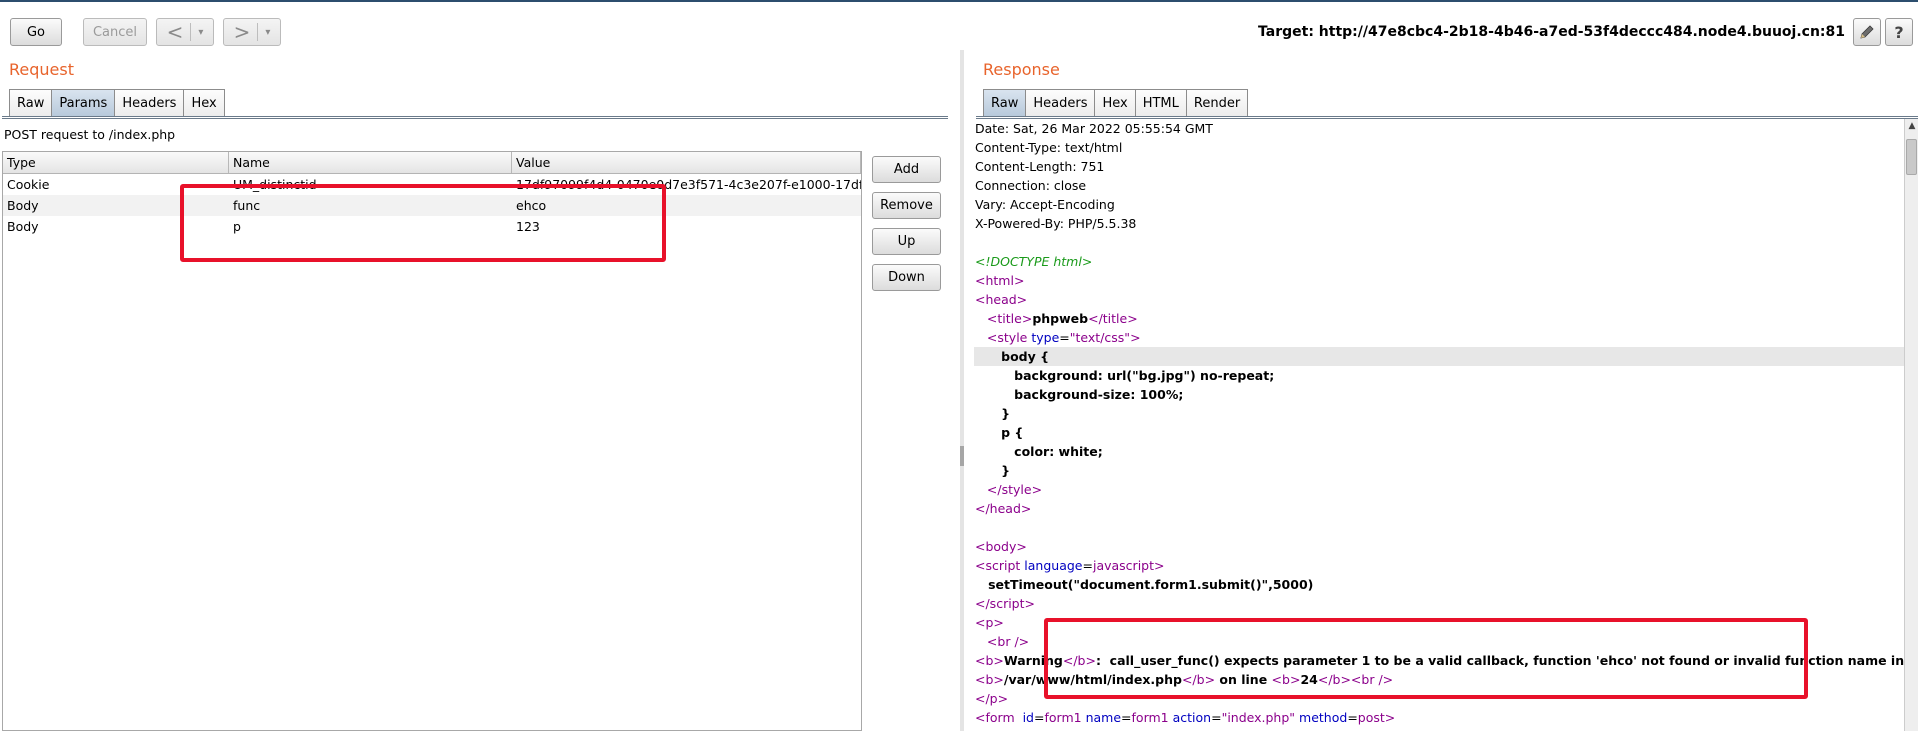 Image resolution: width=1918 pixels, height=731 pixels. Describe the element at coordinates (686, 162) in the screenshot. I see `column-header-value: Value` at that location.